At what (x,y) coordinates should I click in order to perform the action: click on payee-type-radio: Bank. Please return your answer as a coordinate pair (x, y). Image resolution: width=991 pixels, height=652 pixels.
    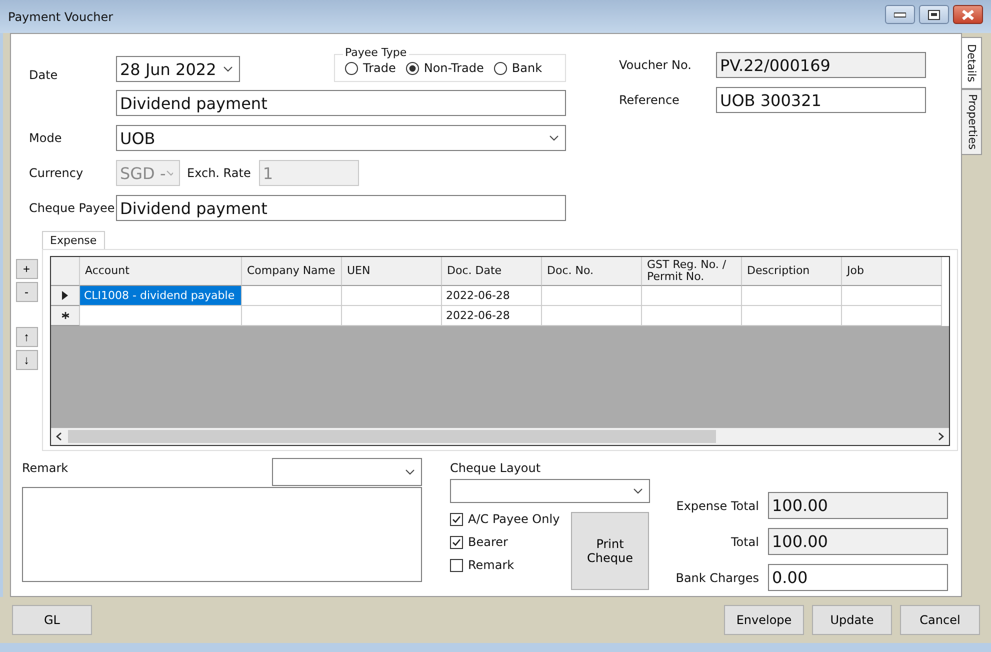
    Looking at the image, I should click on (518, 68).